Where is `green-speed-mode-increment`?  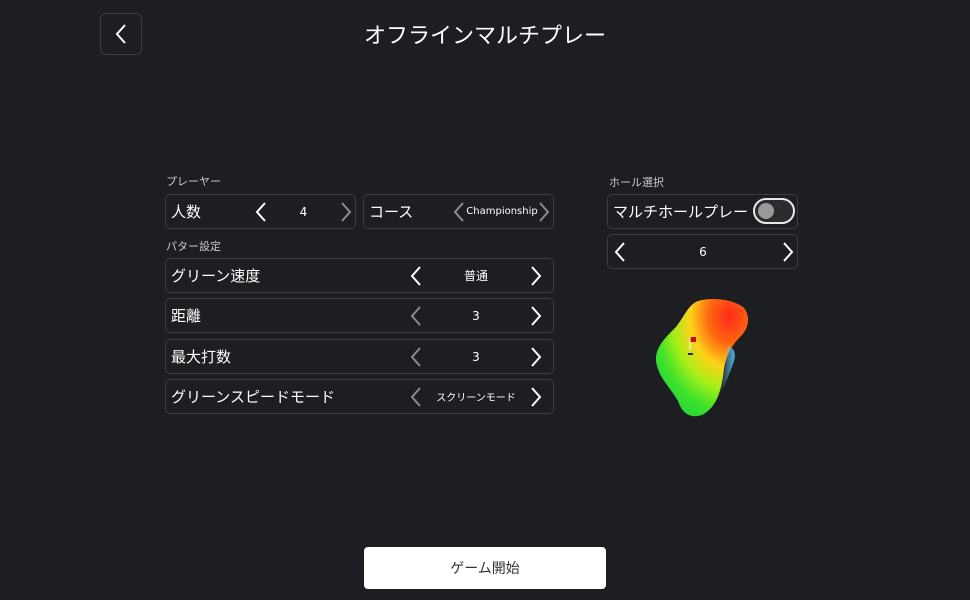
green-speed-mode-increment is located at coordinates (536, 396).